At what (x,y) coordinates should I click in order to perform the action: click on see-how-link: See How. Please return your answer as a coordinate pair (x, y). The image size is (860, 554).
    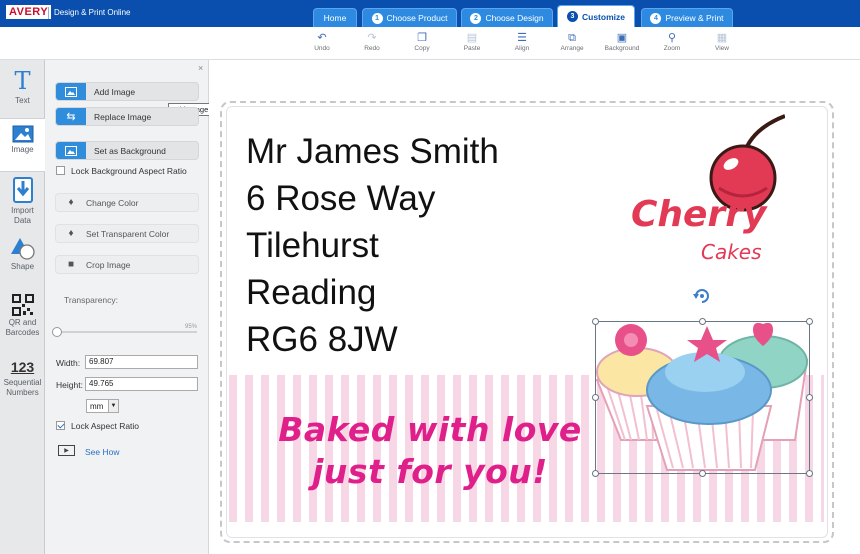
    Looking at the image, I should click on (102, 452).